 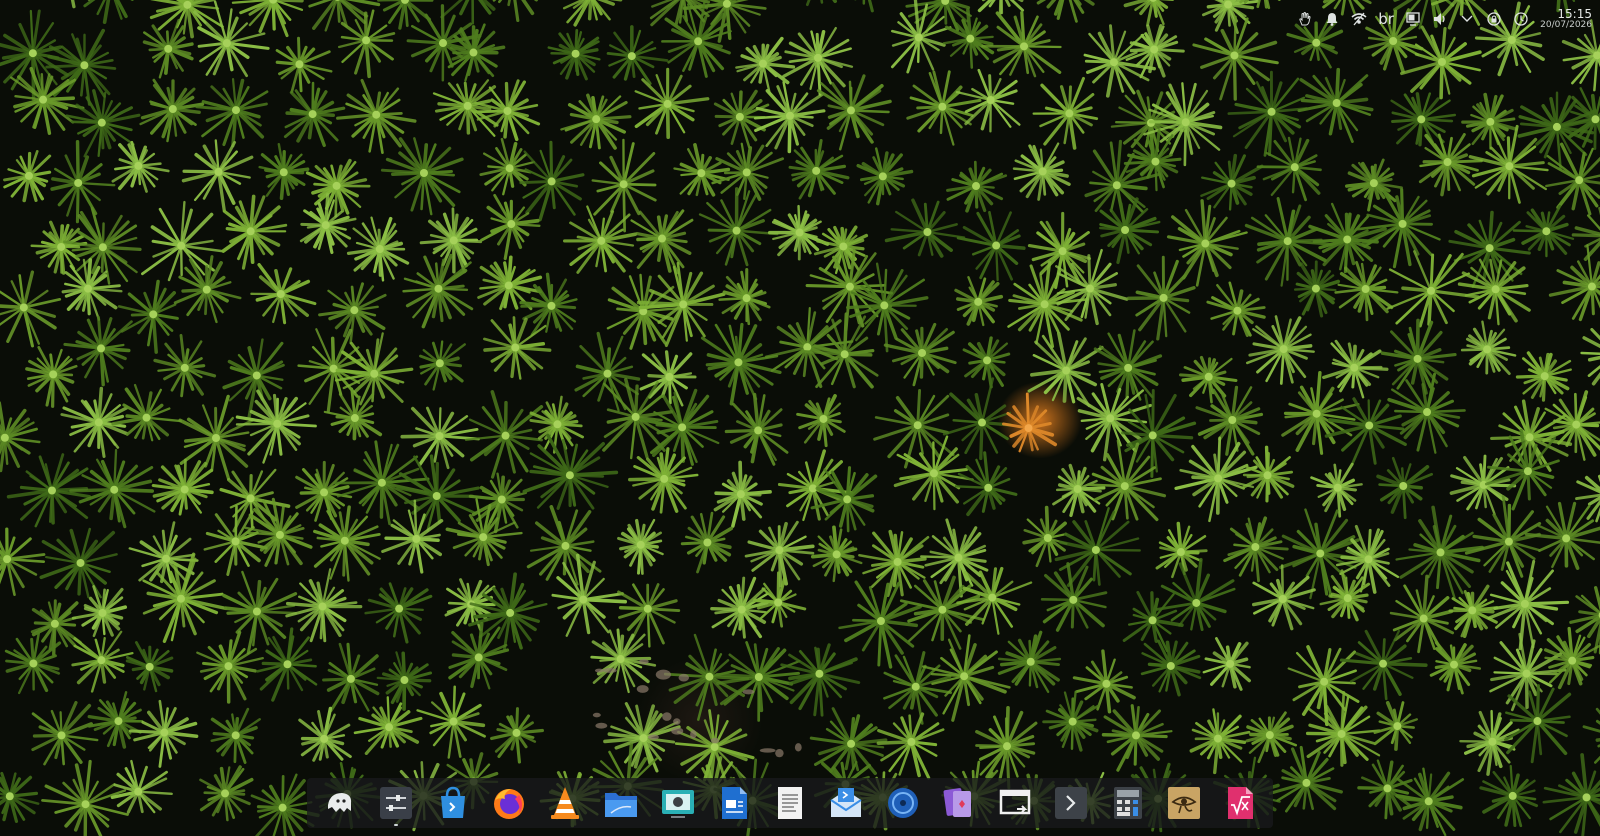 I want to click on document-writer-icon, so click(x=734, y=803).